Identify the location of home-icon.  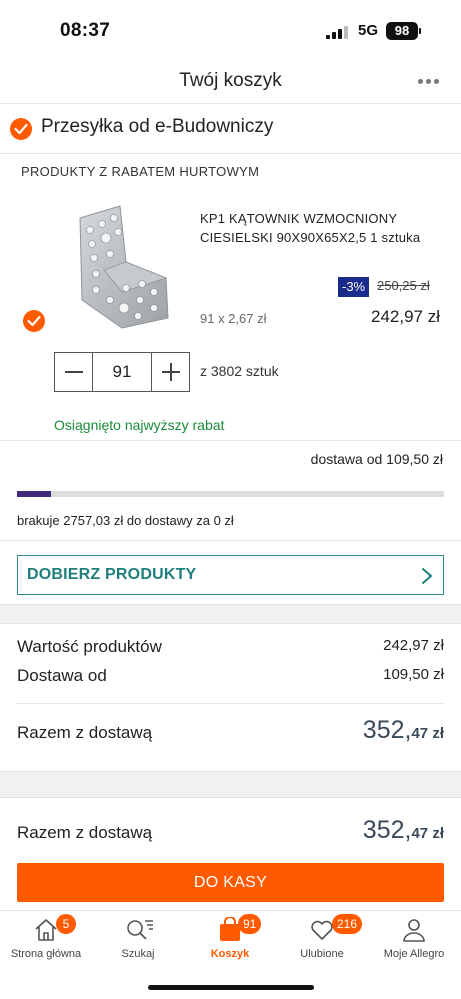
(46, 930).